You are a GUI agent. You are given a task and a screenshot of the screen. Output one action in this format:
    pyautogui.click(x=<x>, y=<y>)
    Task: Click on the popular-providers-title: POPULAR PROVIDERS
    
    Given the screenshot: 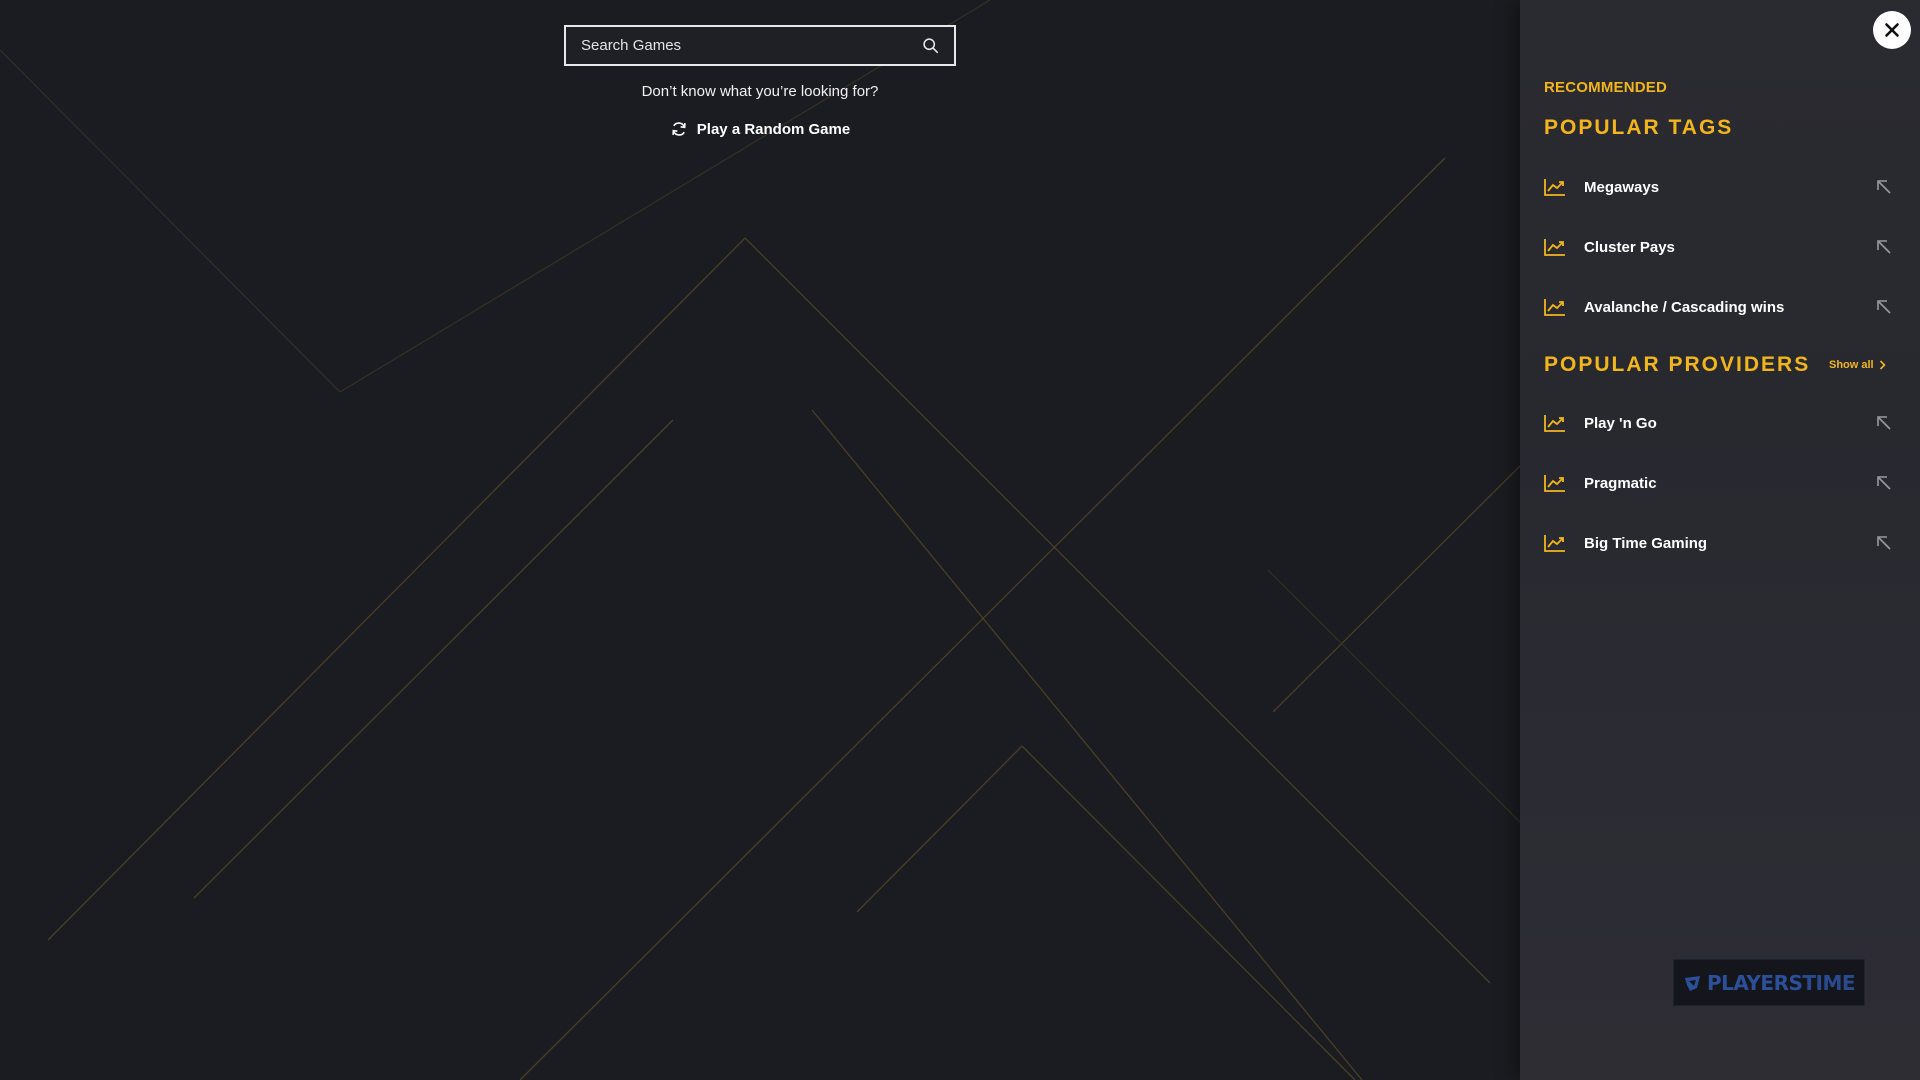 What is the action you would take?
    pyautogui.click(x=1677, y=364)
    